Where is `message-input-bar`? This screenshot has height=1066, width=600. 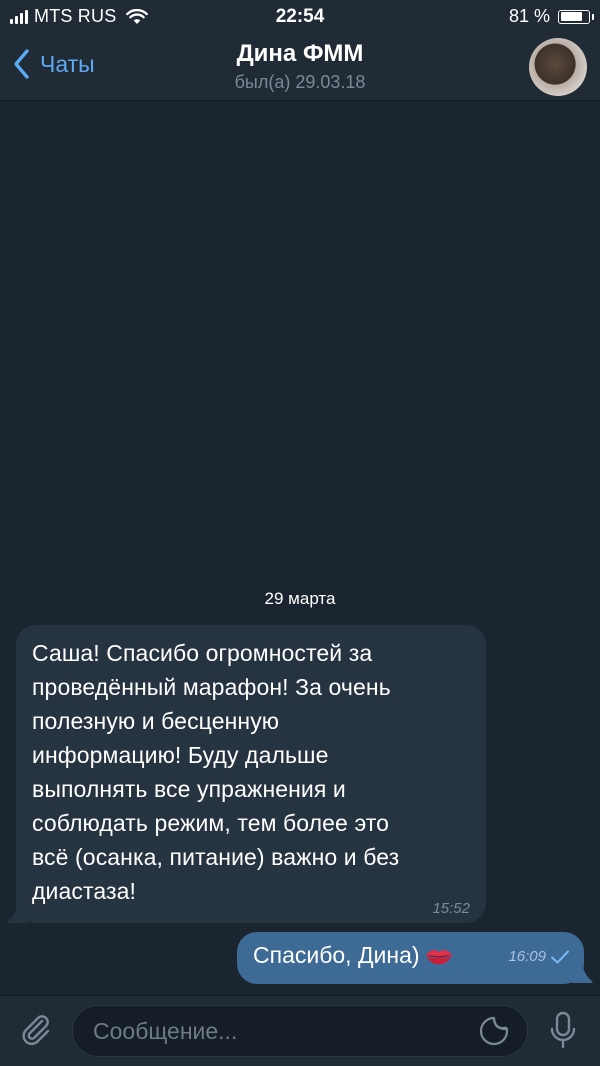 message-input-bar is located at coordinates (300, 1030).